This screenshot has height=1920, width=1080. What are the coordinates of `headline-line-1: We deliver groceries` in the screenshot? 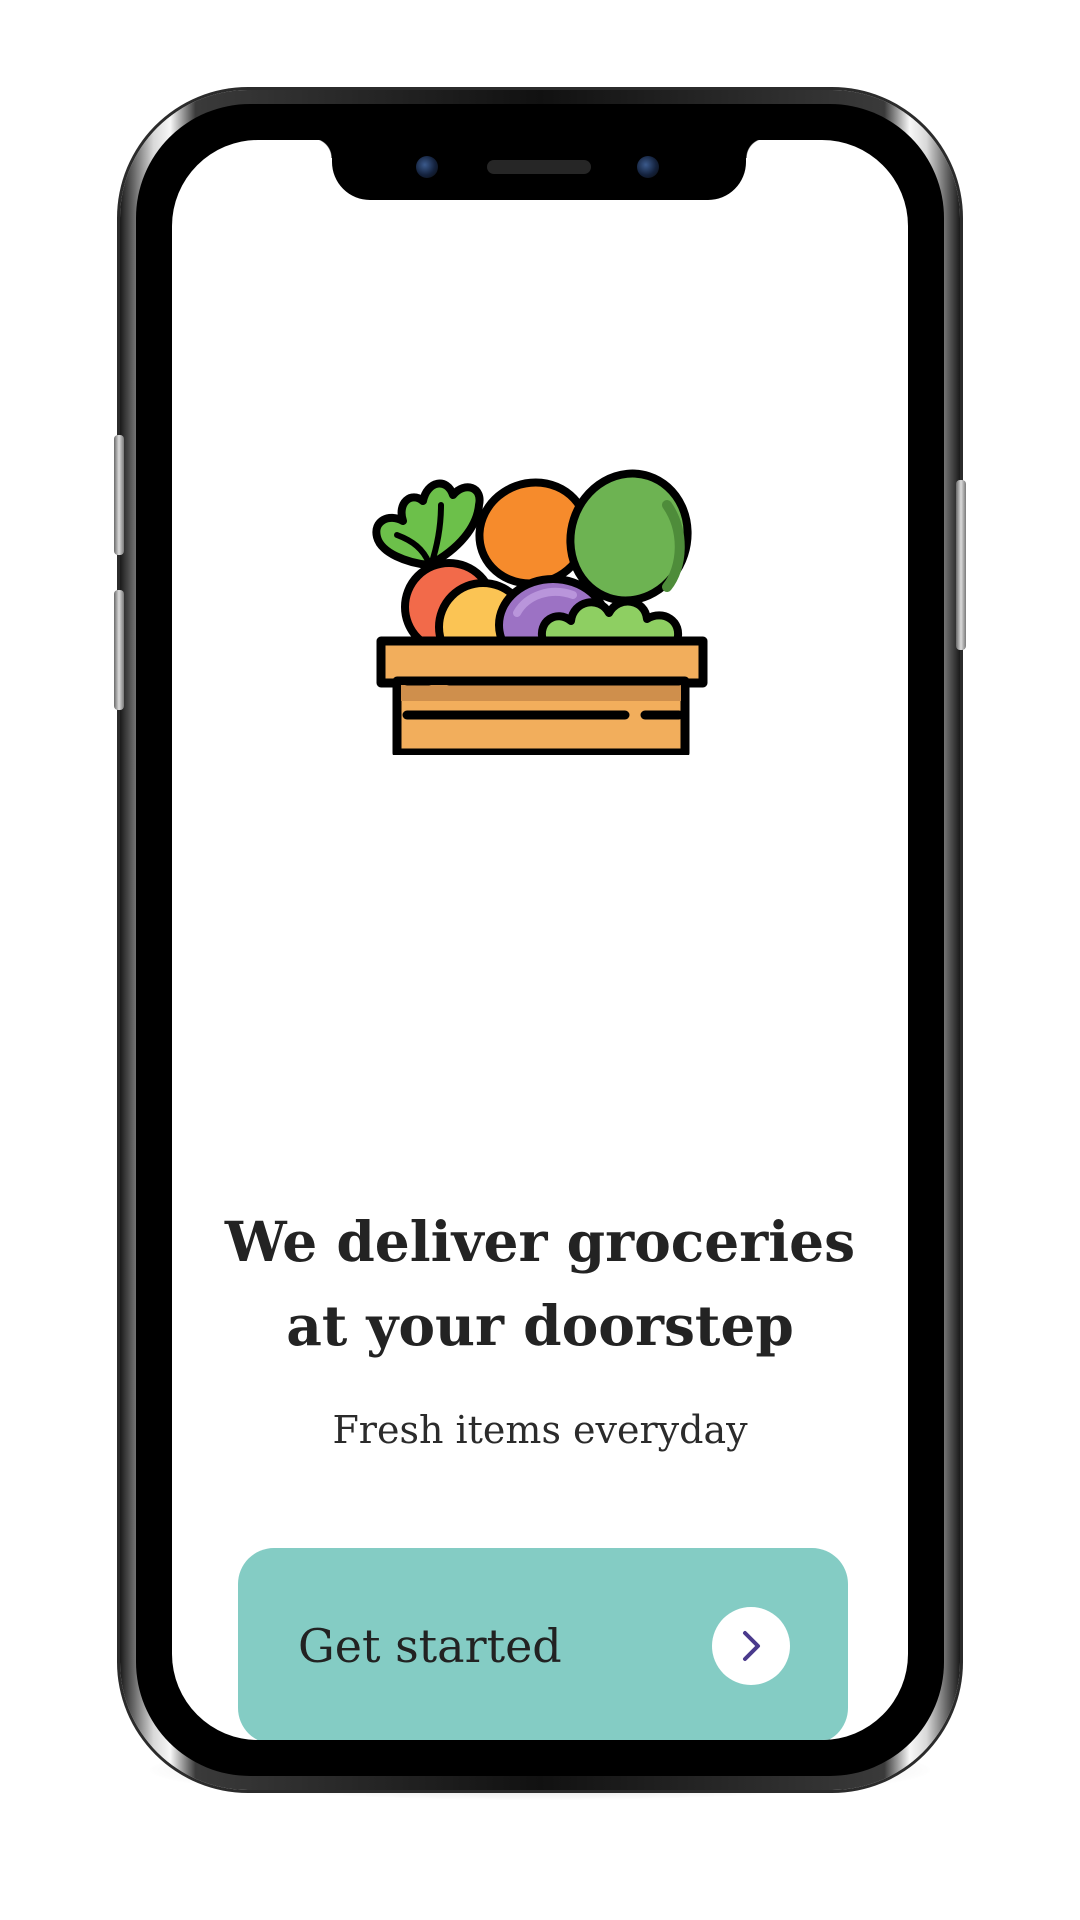 It's located at (540, 1241).